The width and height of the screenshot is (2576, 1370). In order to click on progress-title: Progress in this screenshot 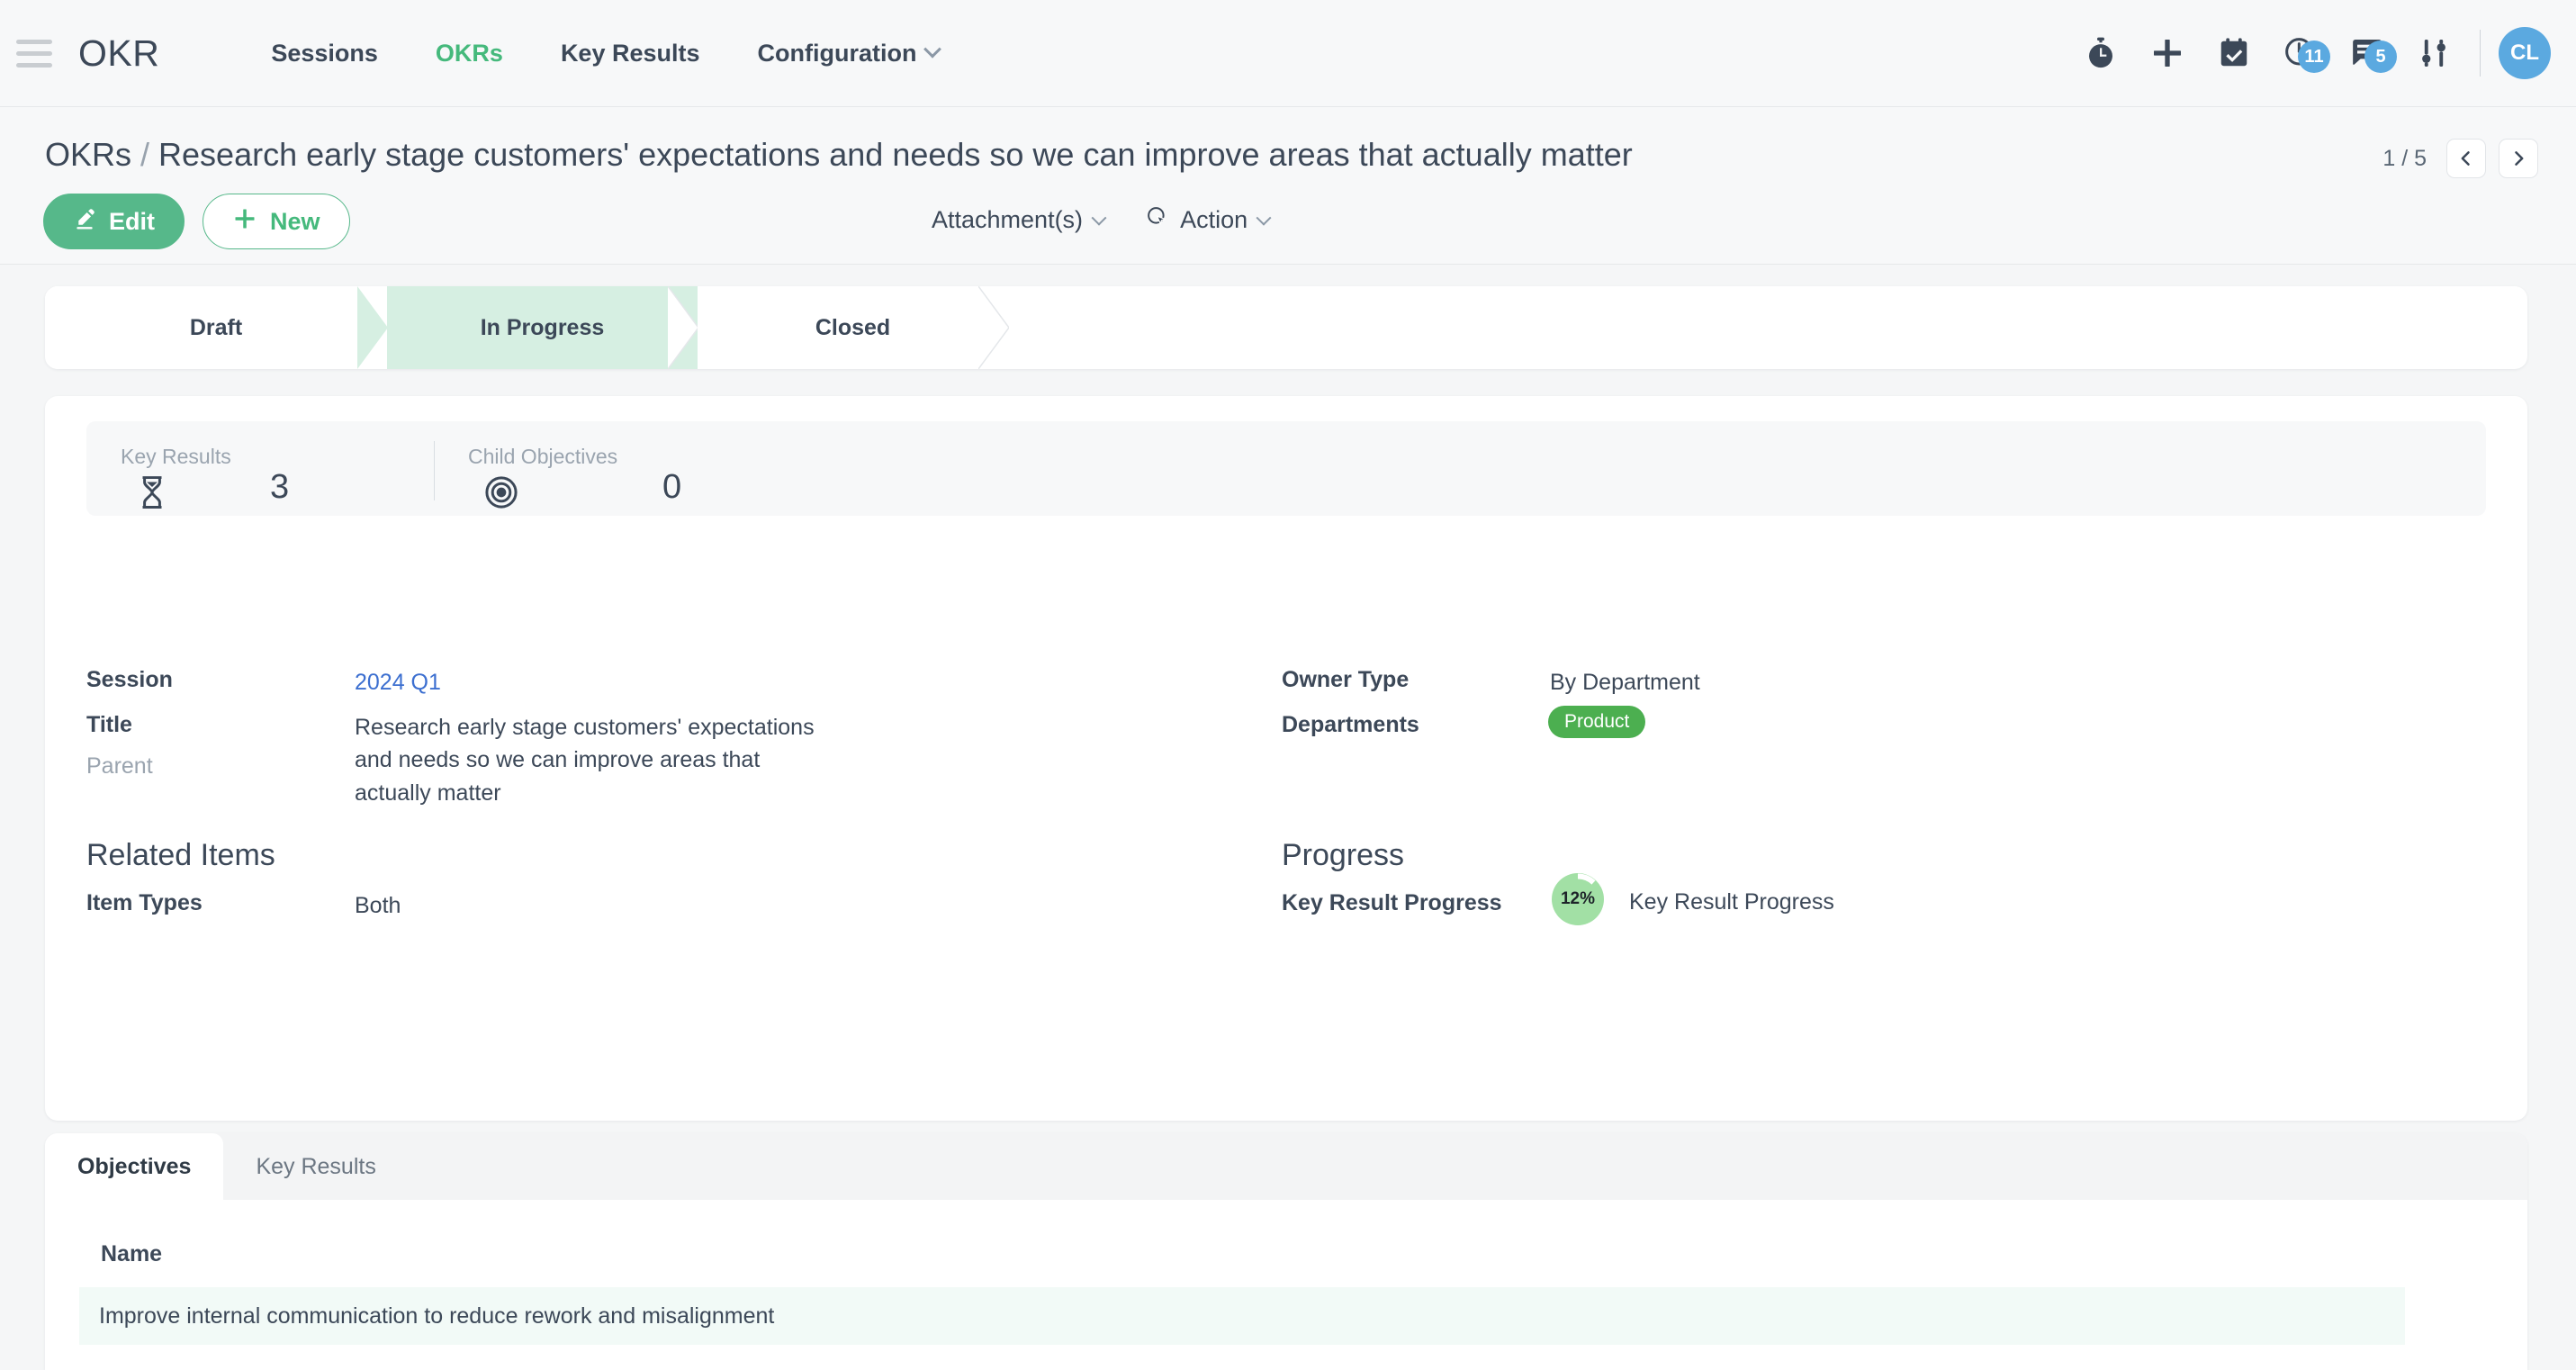, I will do `click(1343, 855)`.